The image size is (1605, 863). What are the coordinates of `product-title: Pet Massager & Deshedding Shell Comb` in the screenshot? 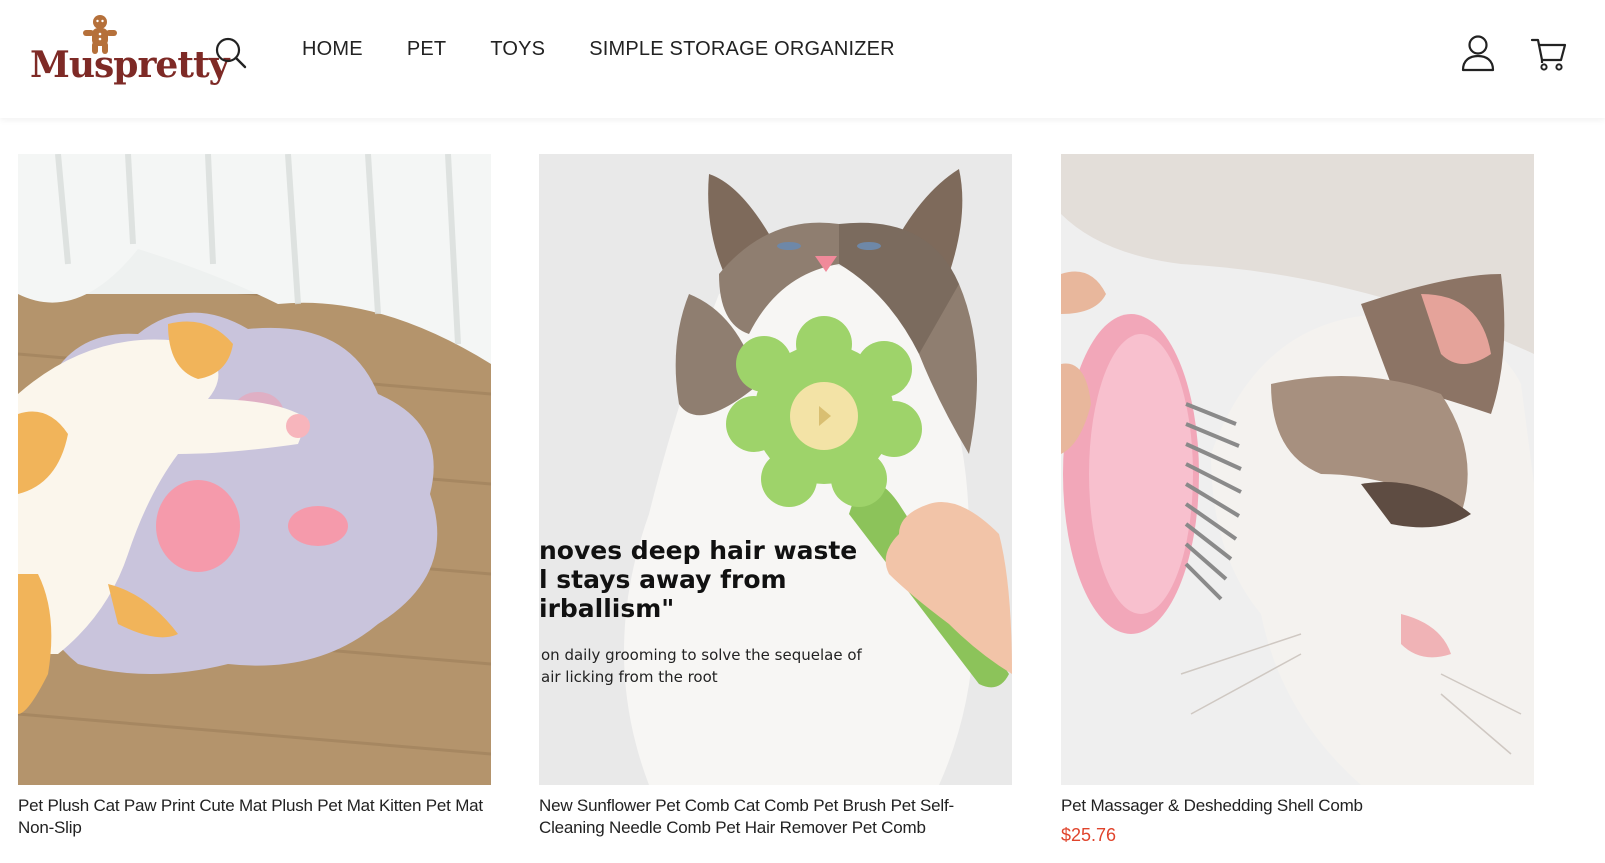 It's located at (1297, 806).